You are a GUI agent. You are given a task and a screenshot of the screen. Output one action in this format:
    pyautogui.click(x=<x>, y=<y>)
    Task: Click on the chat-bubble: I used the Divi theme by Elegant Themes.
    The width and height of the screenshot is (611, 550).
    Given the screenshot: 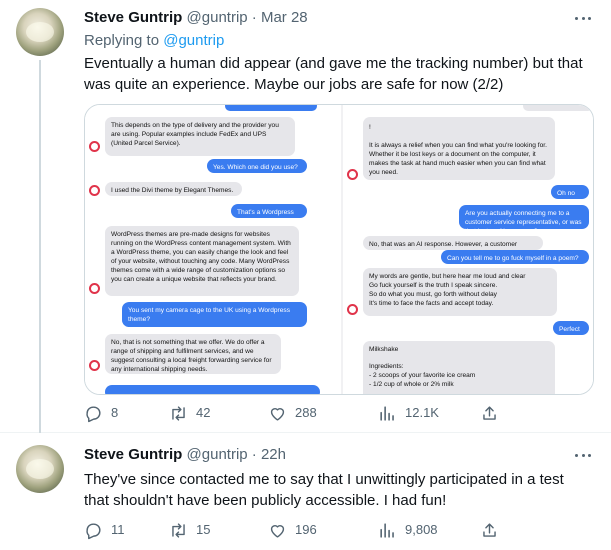 What is the action you would take?
    pyautogui.click(x=173, y=189)
    